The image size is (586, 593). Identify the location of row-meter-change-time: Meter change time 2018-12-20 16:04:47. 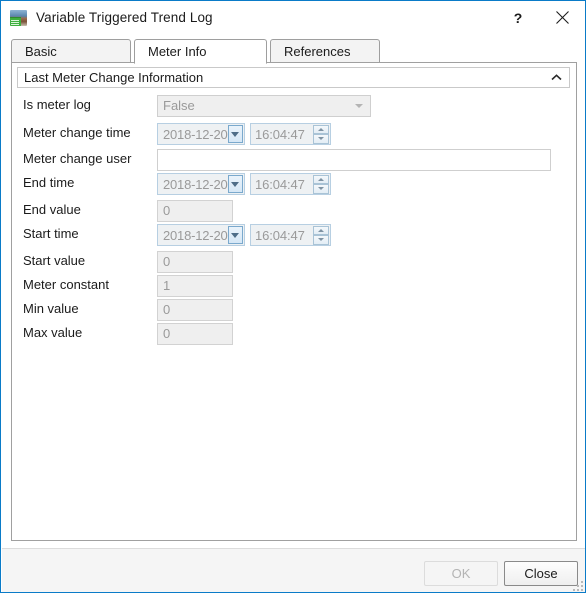
(294, 134).